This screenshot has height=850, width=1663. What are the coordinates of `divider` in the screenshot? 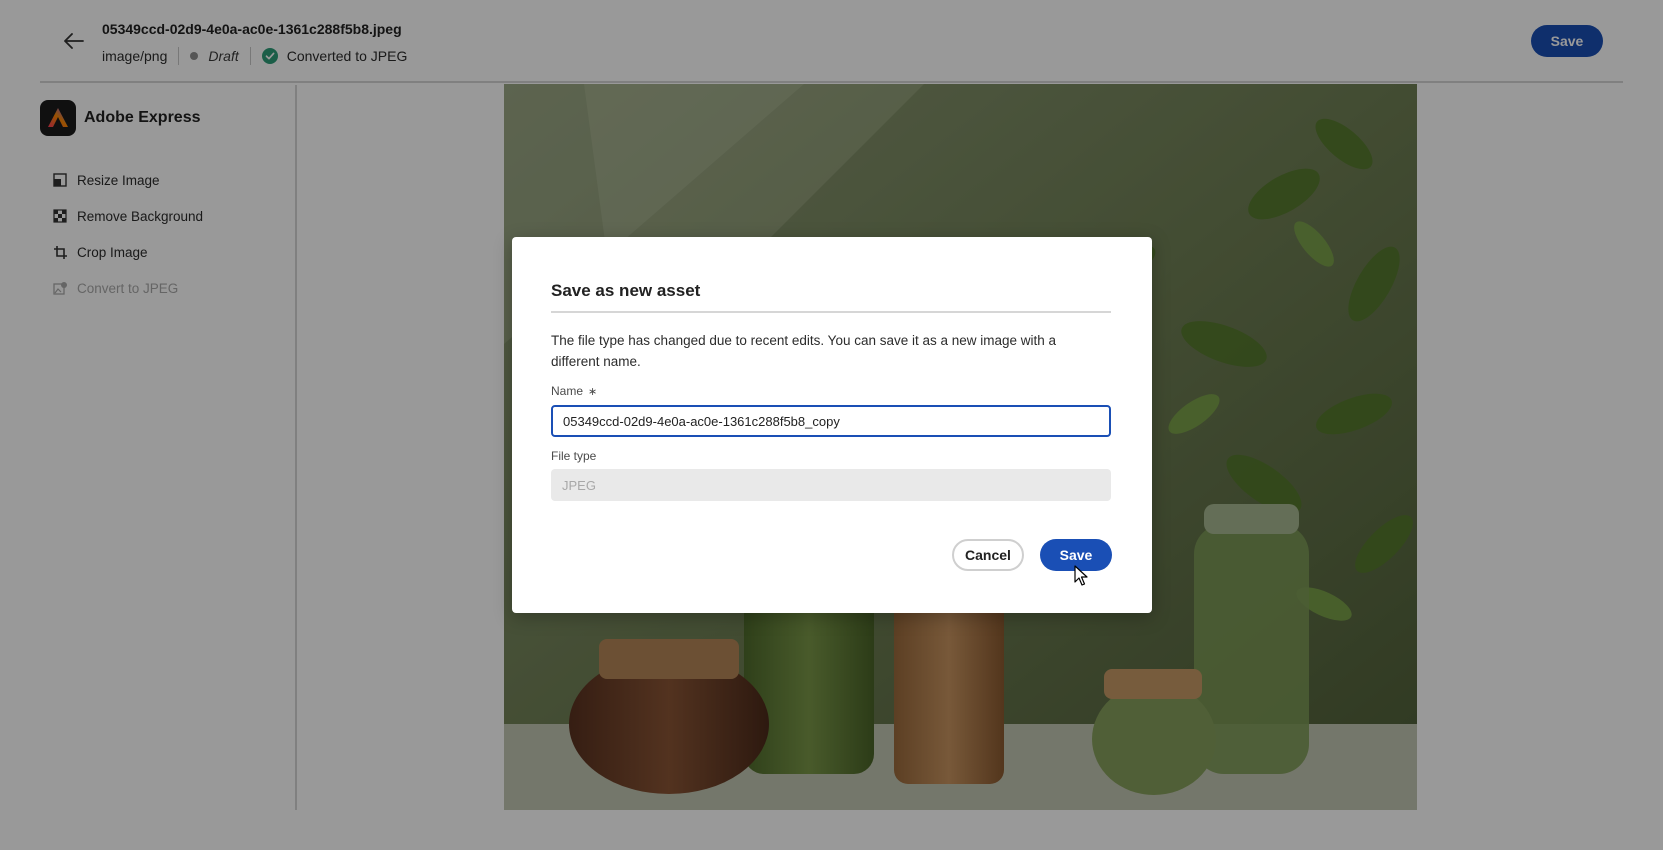 It's located at (831, 312).